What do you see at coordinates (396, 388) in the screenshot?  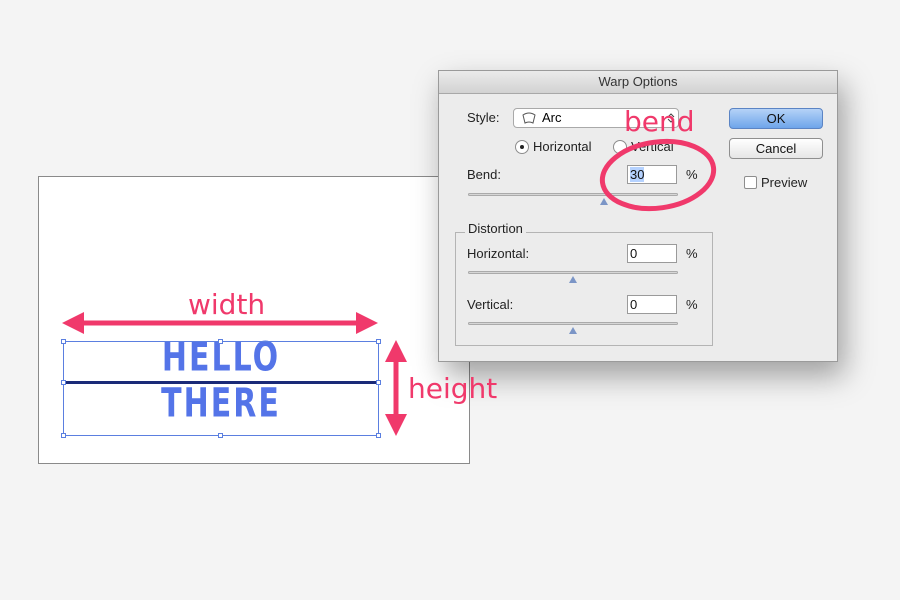 I see `height-arrow` at bounding box center [396, 388].